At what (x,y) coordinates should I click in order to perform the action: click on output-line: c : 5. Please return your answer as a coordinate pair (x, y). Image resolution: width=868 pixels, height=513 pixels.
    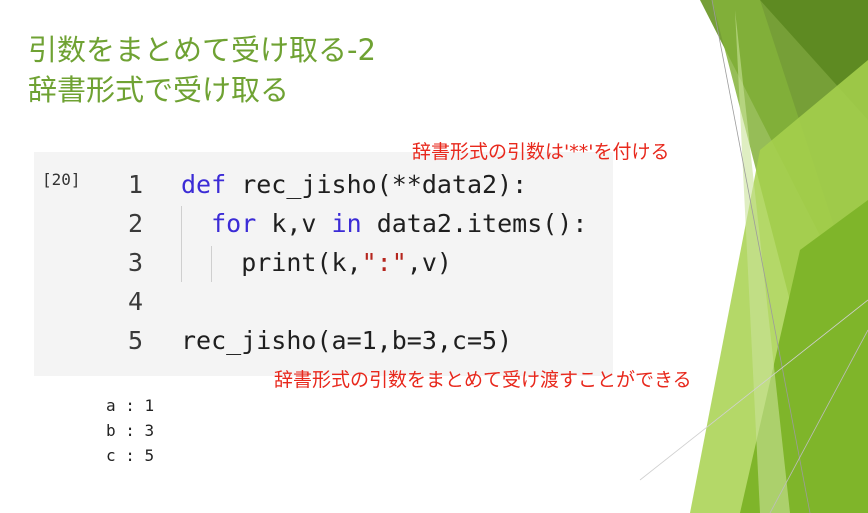
    Looking at the image, I should click on (130, 455).